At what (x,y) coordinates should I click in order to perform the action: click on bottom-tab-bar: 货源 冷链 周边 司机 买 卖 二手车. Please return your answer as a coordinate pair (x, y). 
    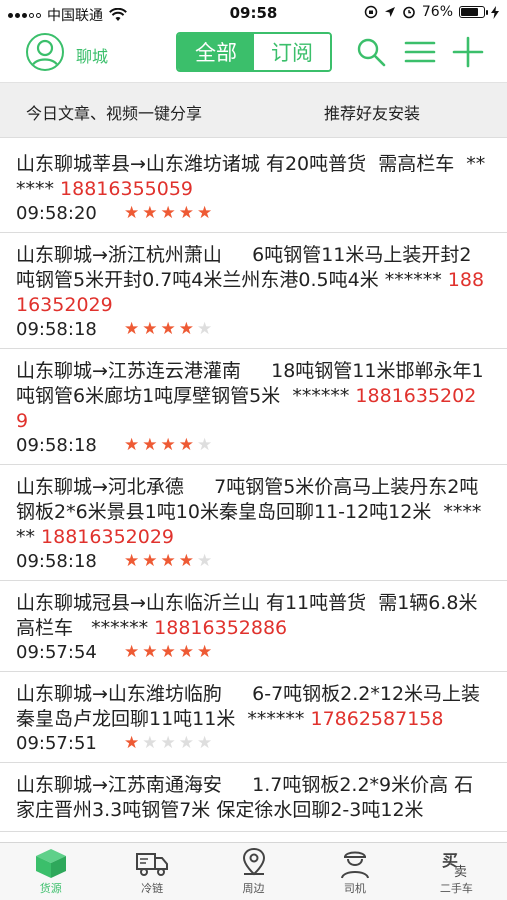
    Looking at the image, I should click on (253, 871).